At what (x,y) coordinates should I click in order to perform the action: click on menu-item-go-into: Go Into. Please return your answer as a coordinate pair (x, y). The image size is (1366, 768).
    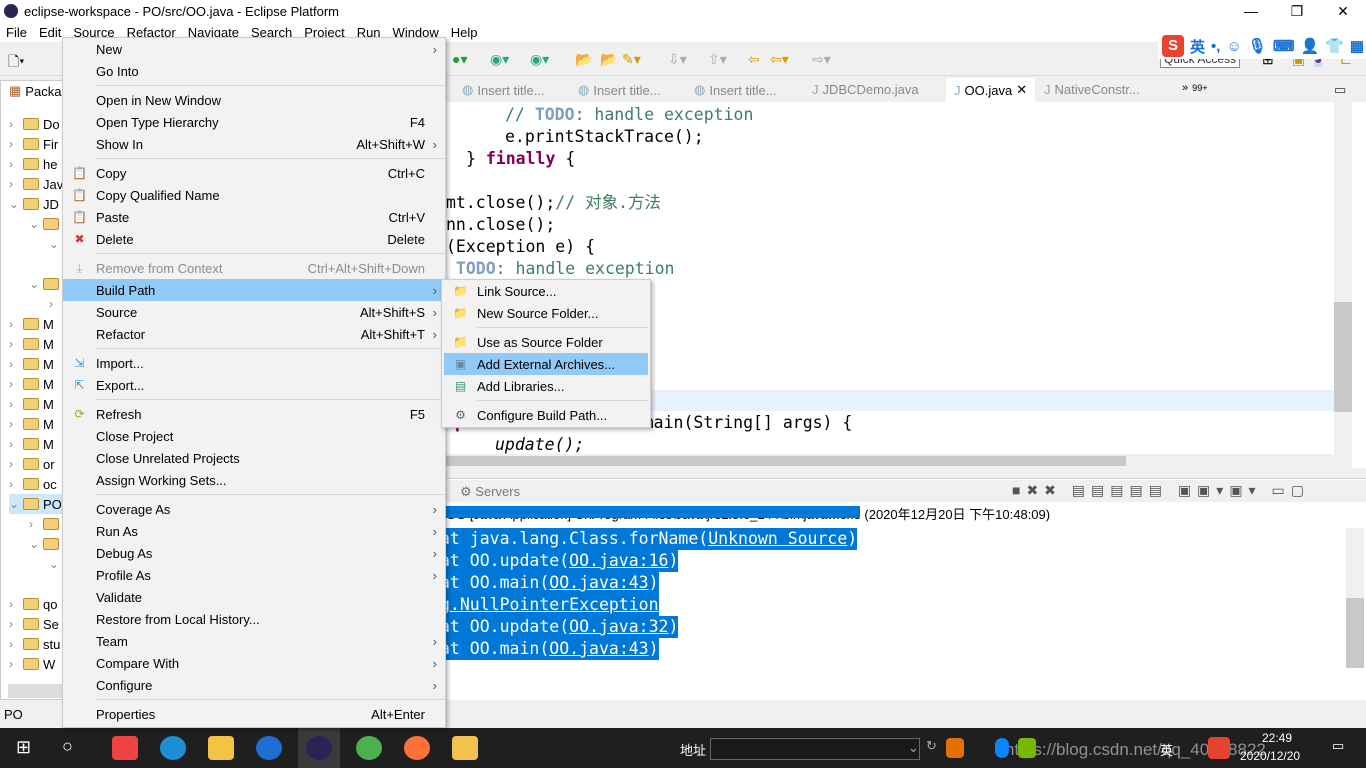
    Looking at the image, I should click on (254, 71).